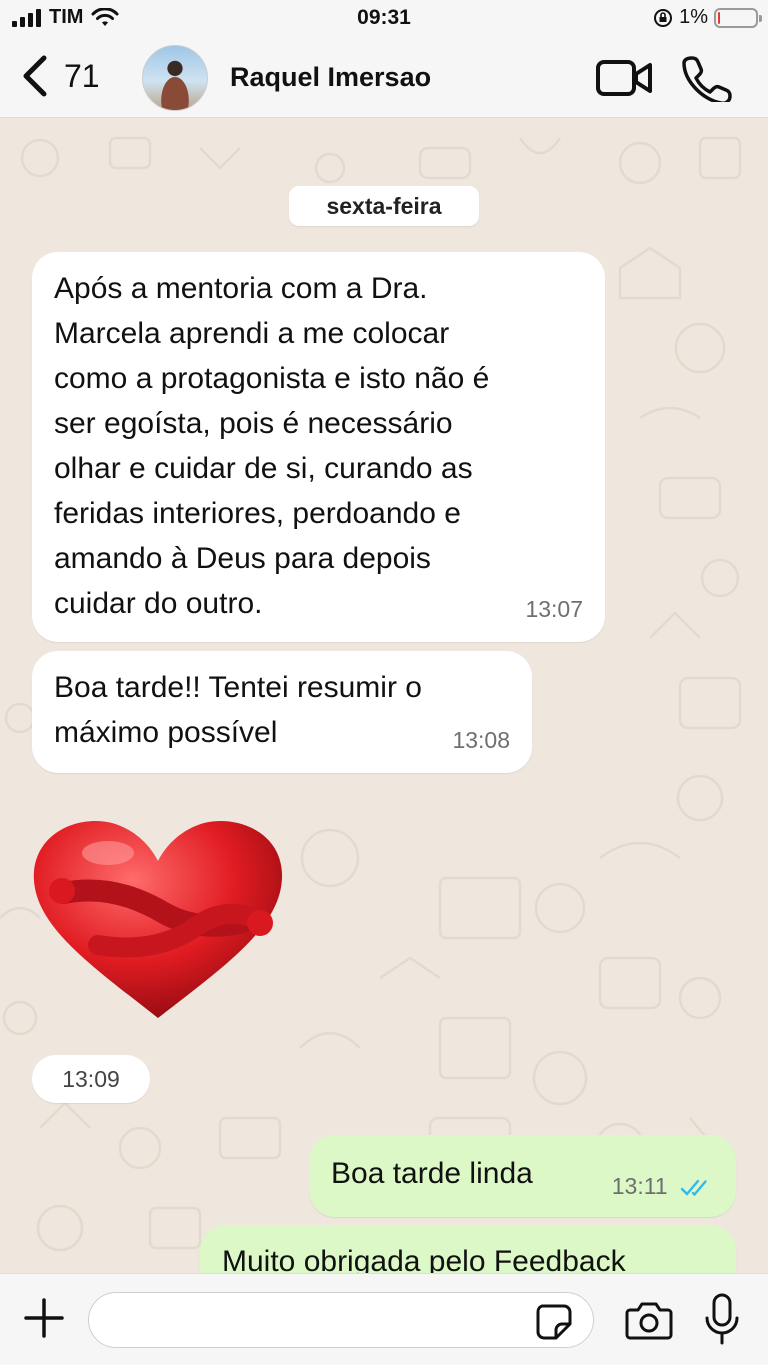 Image resolution: width=768 pixels, height=1365 pixels. What do you see at coordinates (424, 1259) in the screenshot?
I see `message-text: Muito obrigada pelo Feedback` at bounding box center [424, 1259].